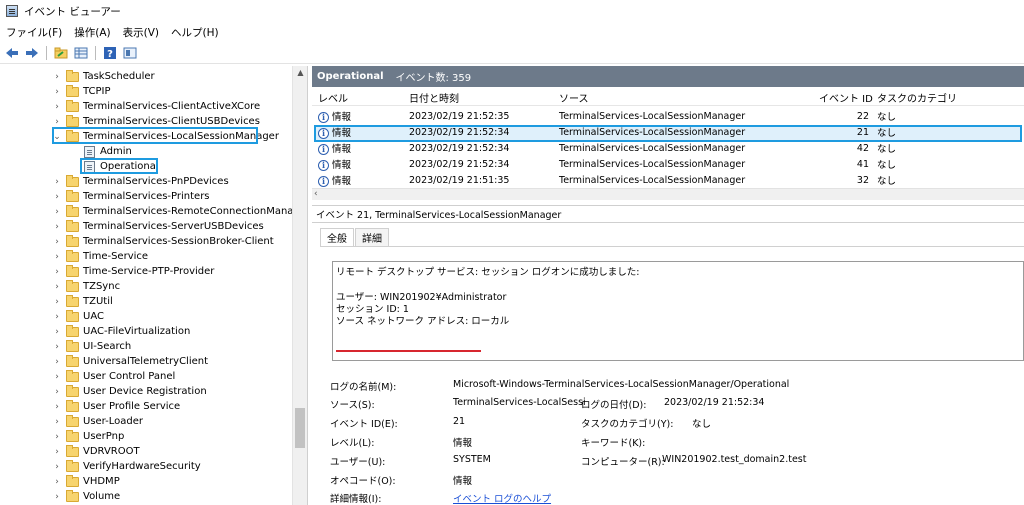 The width and height of the screenshot is (1024, 505). I want to click on column-category: タスクのカテゴリ, so click(917, 97).